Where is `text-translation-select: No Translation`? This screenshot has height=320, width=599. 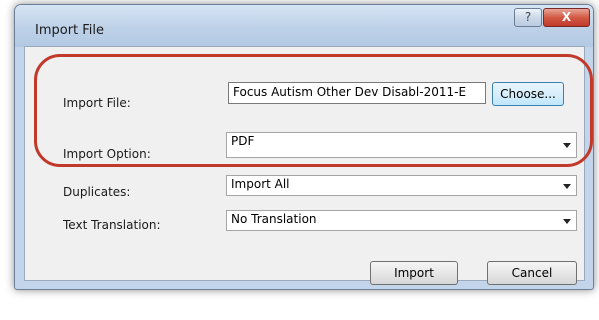 text-translation-select: No Translation is located at coordinates (401, 220).